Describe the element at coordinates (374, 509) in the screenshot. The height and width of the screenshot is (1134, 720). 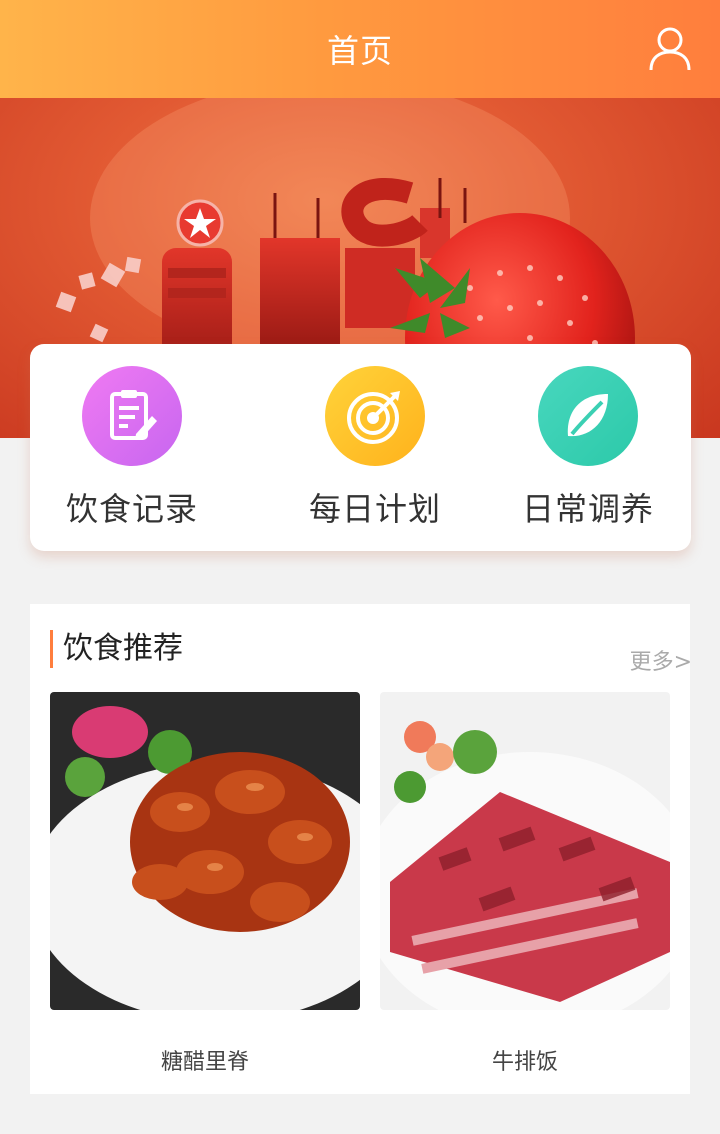
I see `menu-label: 每日计划` at that location.